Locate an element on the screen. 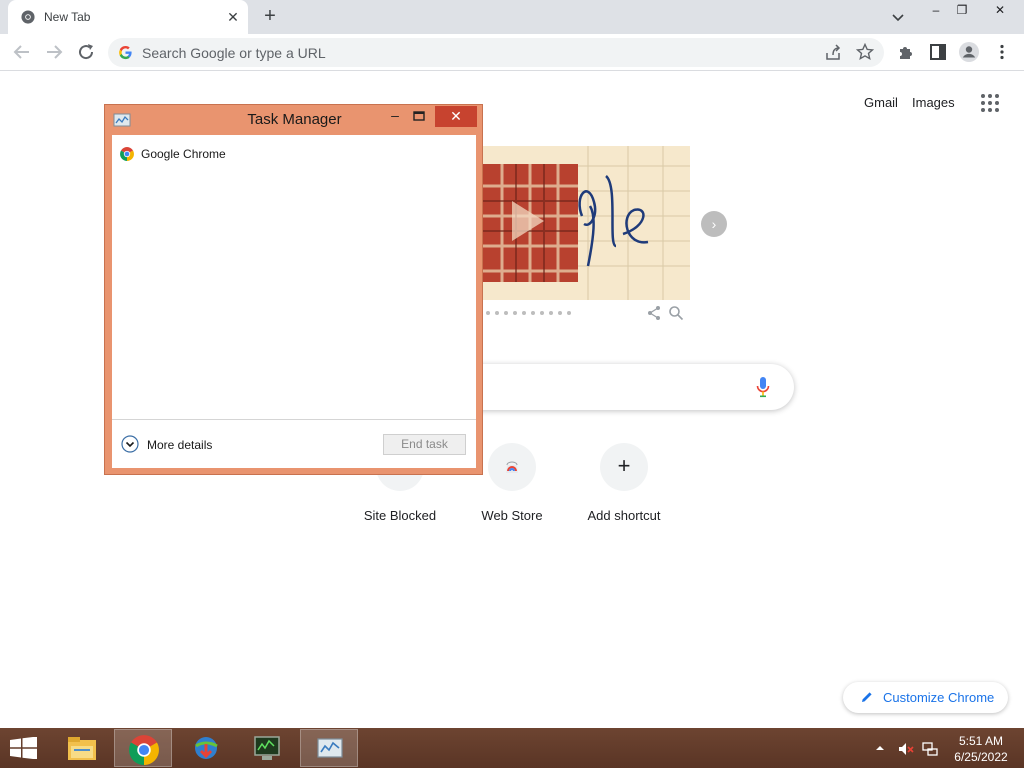 This screenshot has width=1024, height=768. tab-new-tab: New Tab ✕ is located at coordinates (128, 17).